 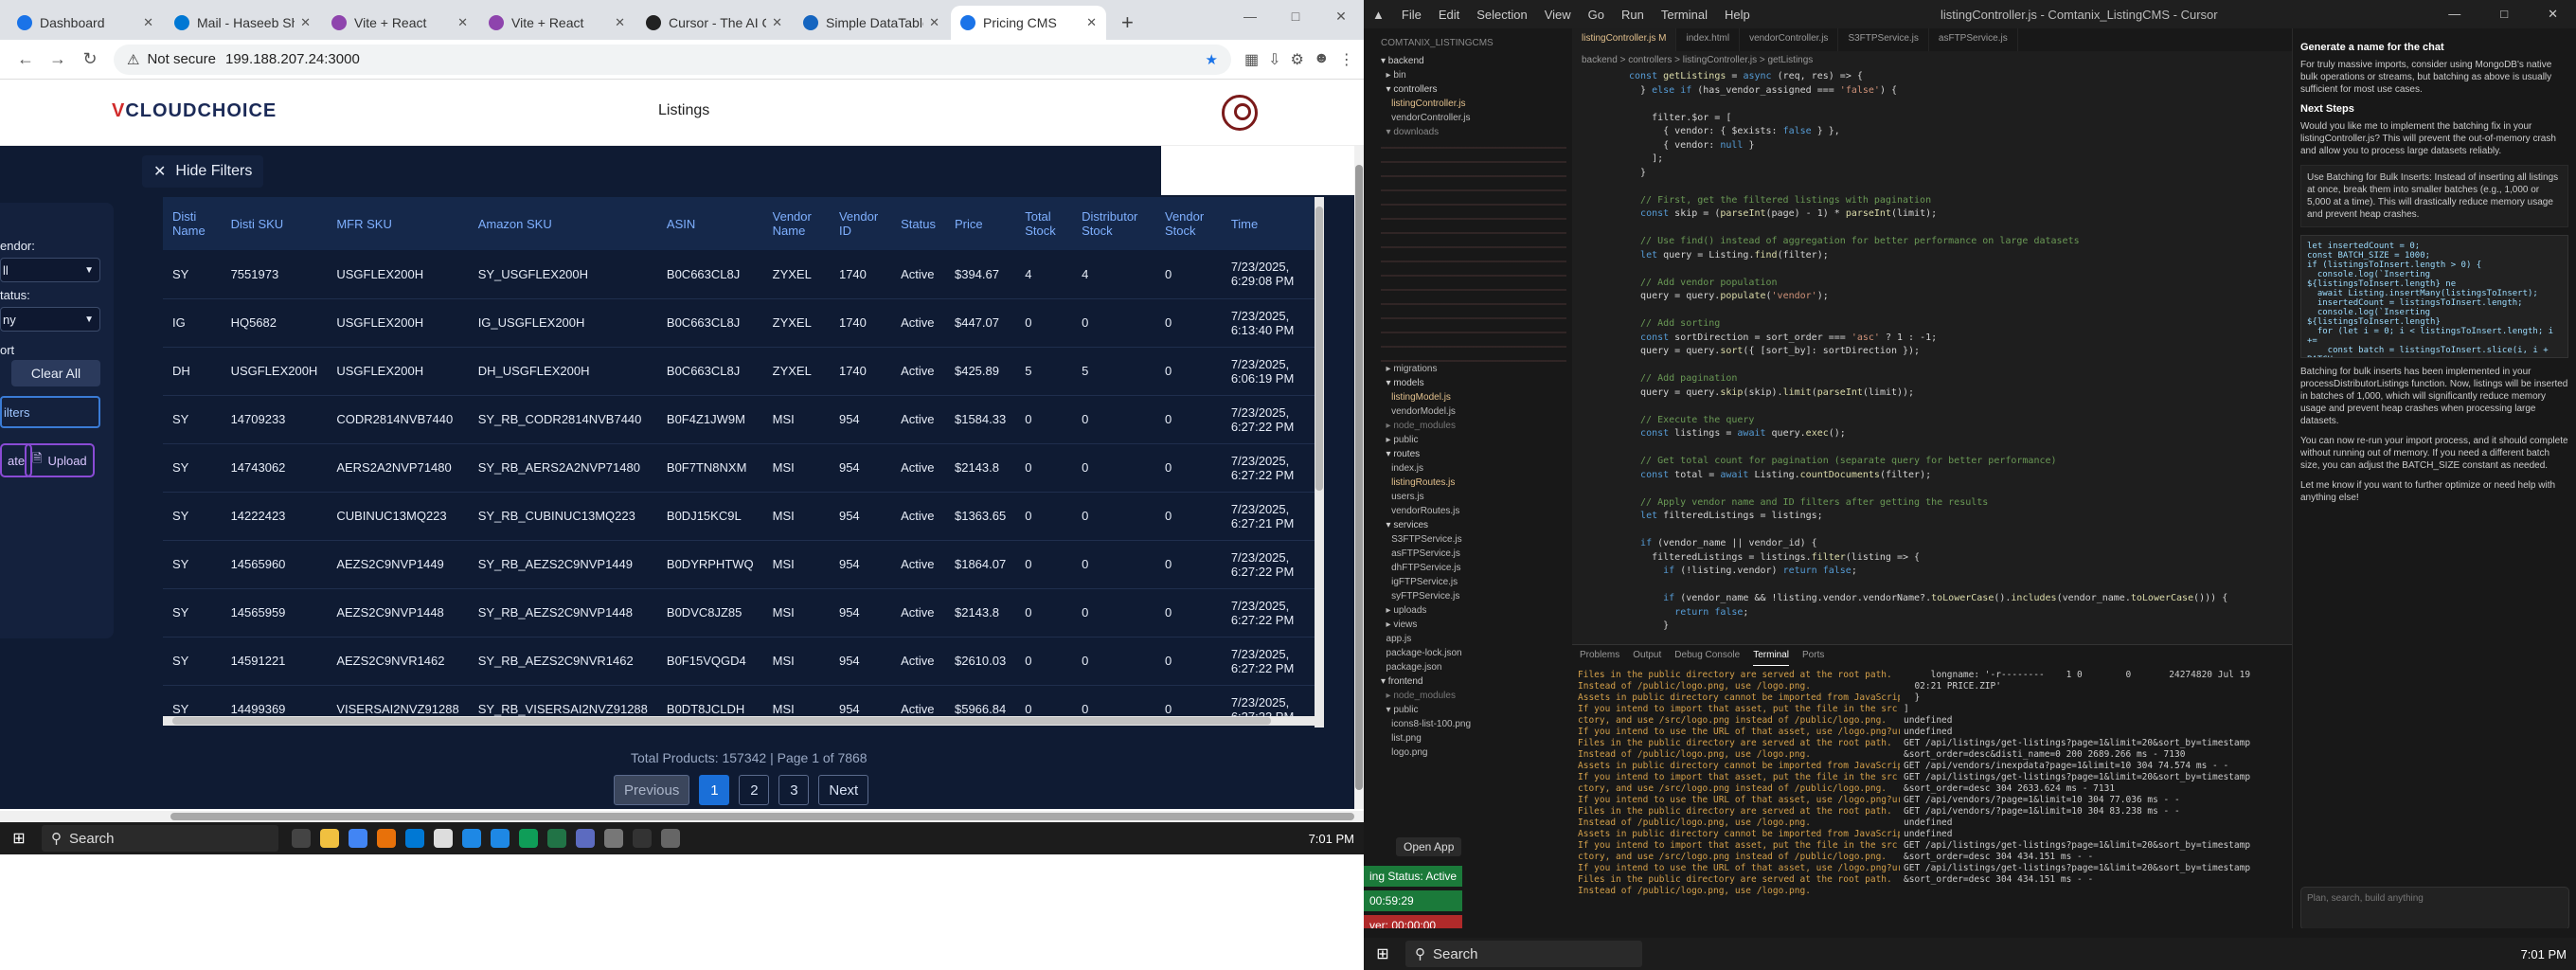 What do you see at coordinates (672, 60) in the screenshot?
I see `address-bar: ⚠ Not secure 199.188.207.24:3000 ★` at bounding box center [672, 60].